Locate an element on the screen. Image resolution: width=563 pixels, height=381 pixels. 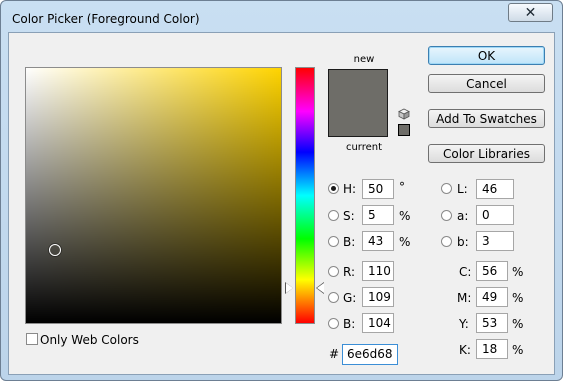
c-field: 56 is located at coordinates (492, 271).